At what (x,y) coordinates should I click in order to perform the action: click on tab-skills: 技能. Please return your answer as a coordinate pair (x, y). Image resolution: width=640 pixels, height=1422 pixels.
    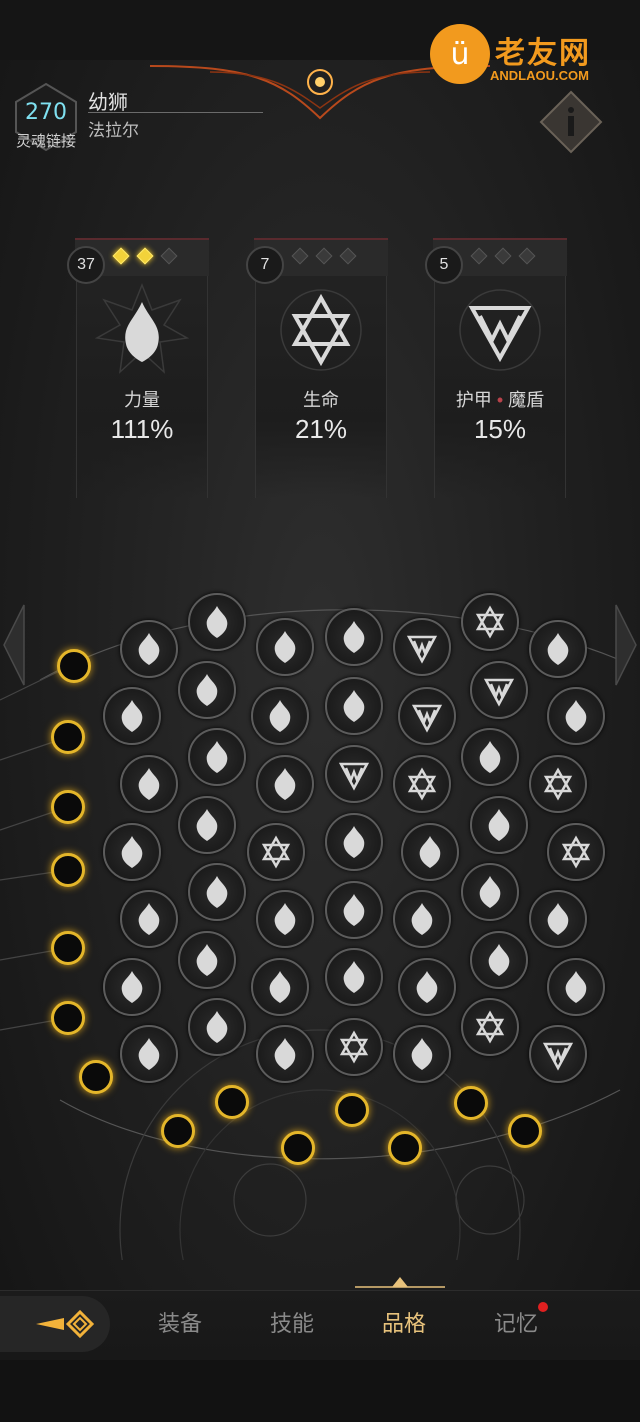
    Looking at the image, I should click on (292, 1322).